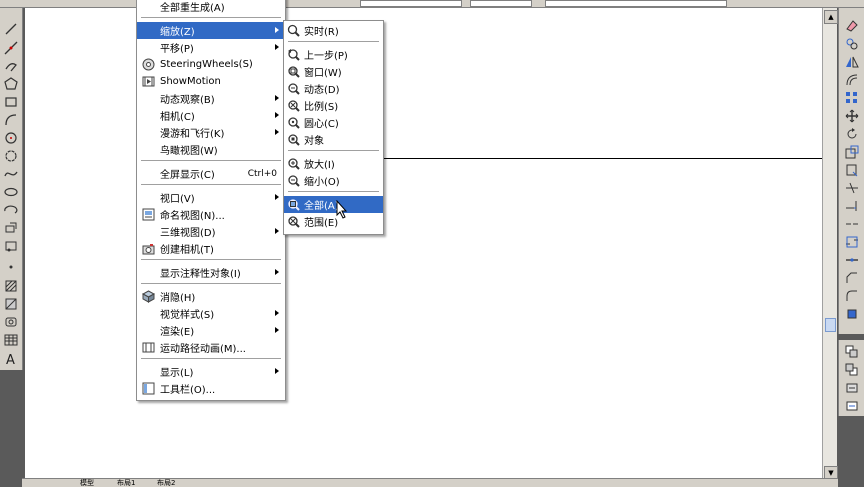 The height and width of the screenshot is (487, 864). Describe the element at coordinates (852, 387) in the screenshot. I see `bring-above-icon` at that location.